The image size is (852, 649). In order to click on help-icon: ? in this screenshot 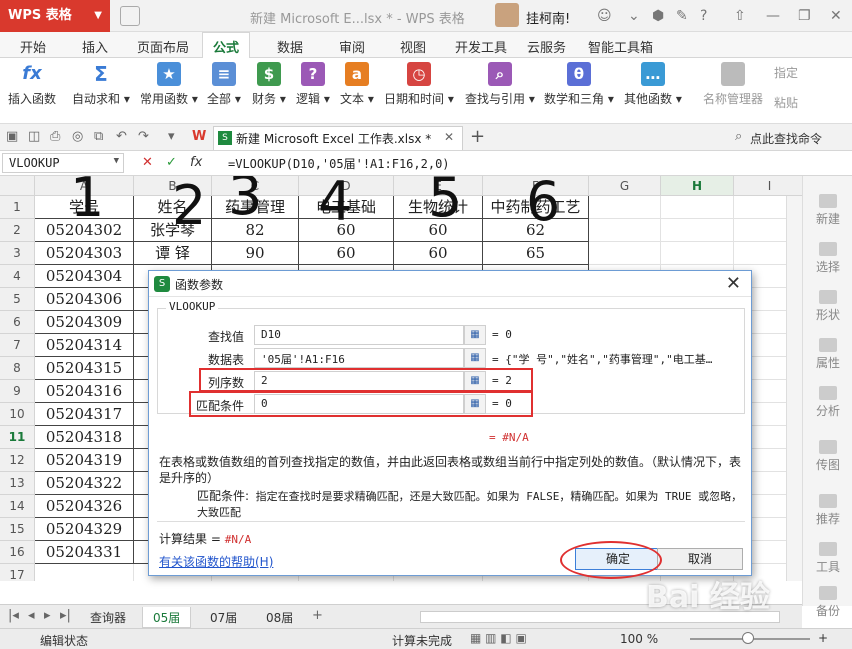, I will do `click(703, 16)`.